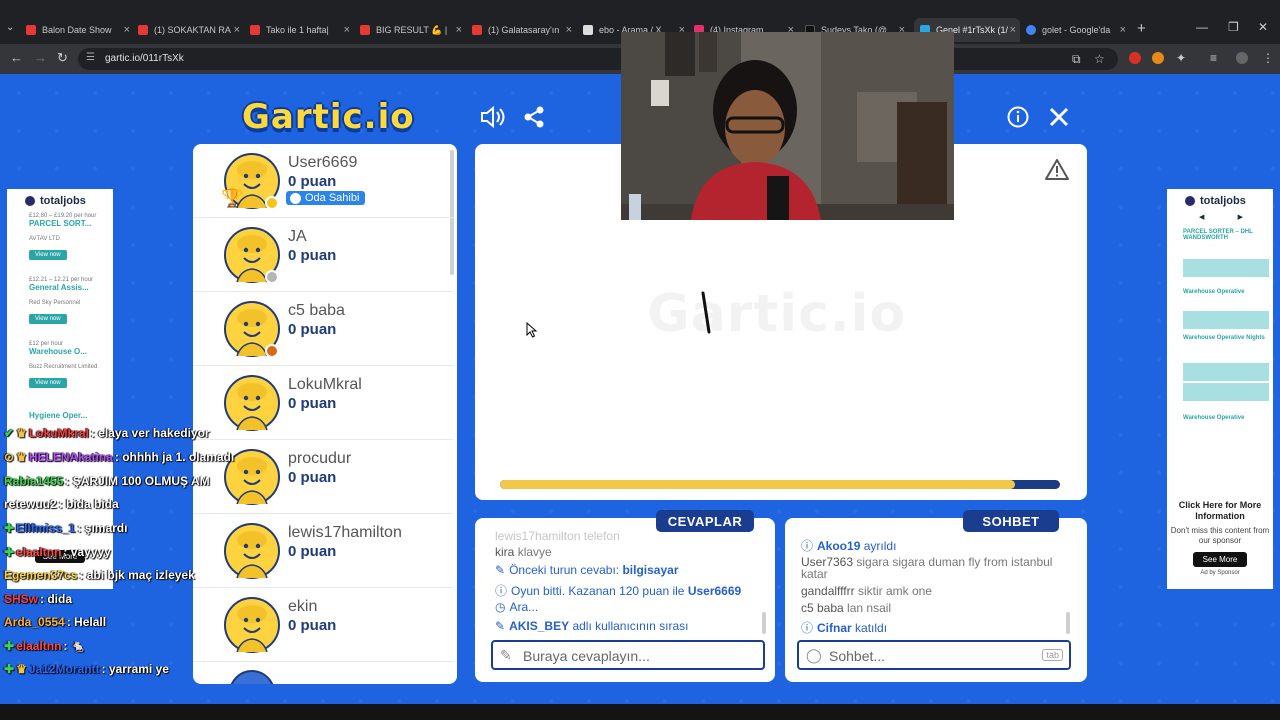 The image size is (1280, 720). What do you see at coordinates (9, 669) in the screenshot?
I see `plus-badge-icon: ✚` at bounding box center [9, 669].